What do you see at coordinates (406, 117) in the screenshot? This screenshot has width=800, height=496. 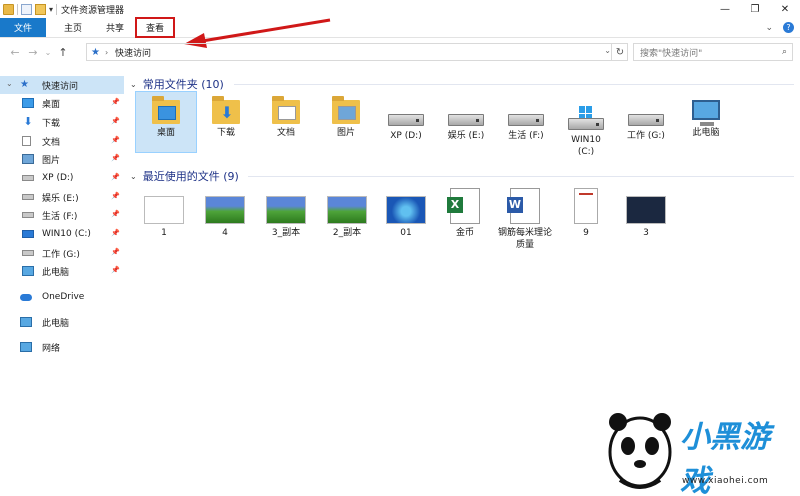 I see `tile-drive-d: XP (D:)` at bounding box center [406, 117].